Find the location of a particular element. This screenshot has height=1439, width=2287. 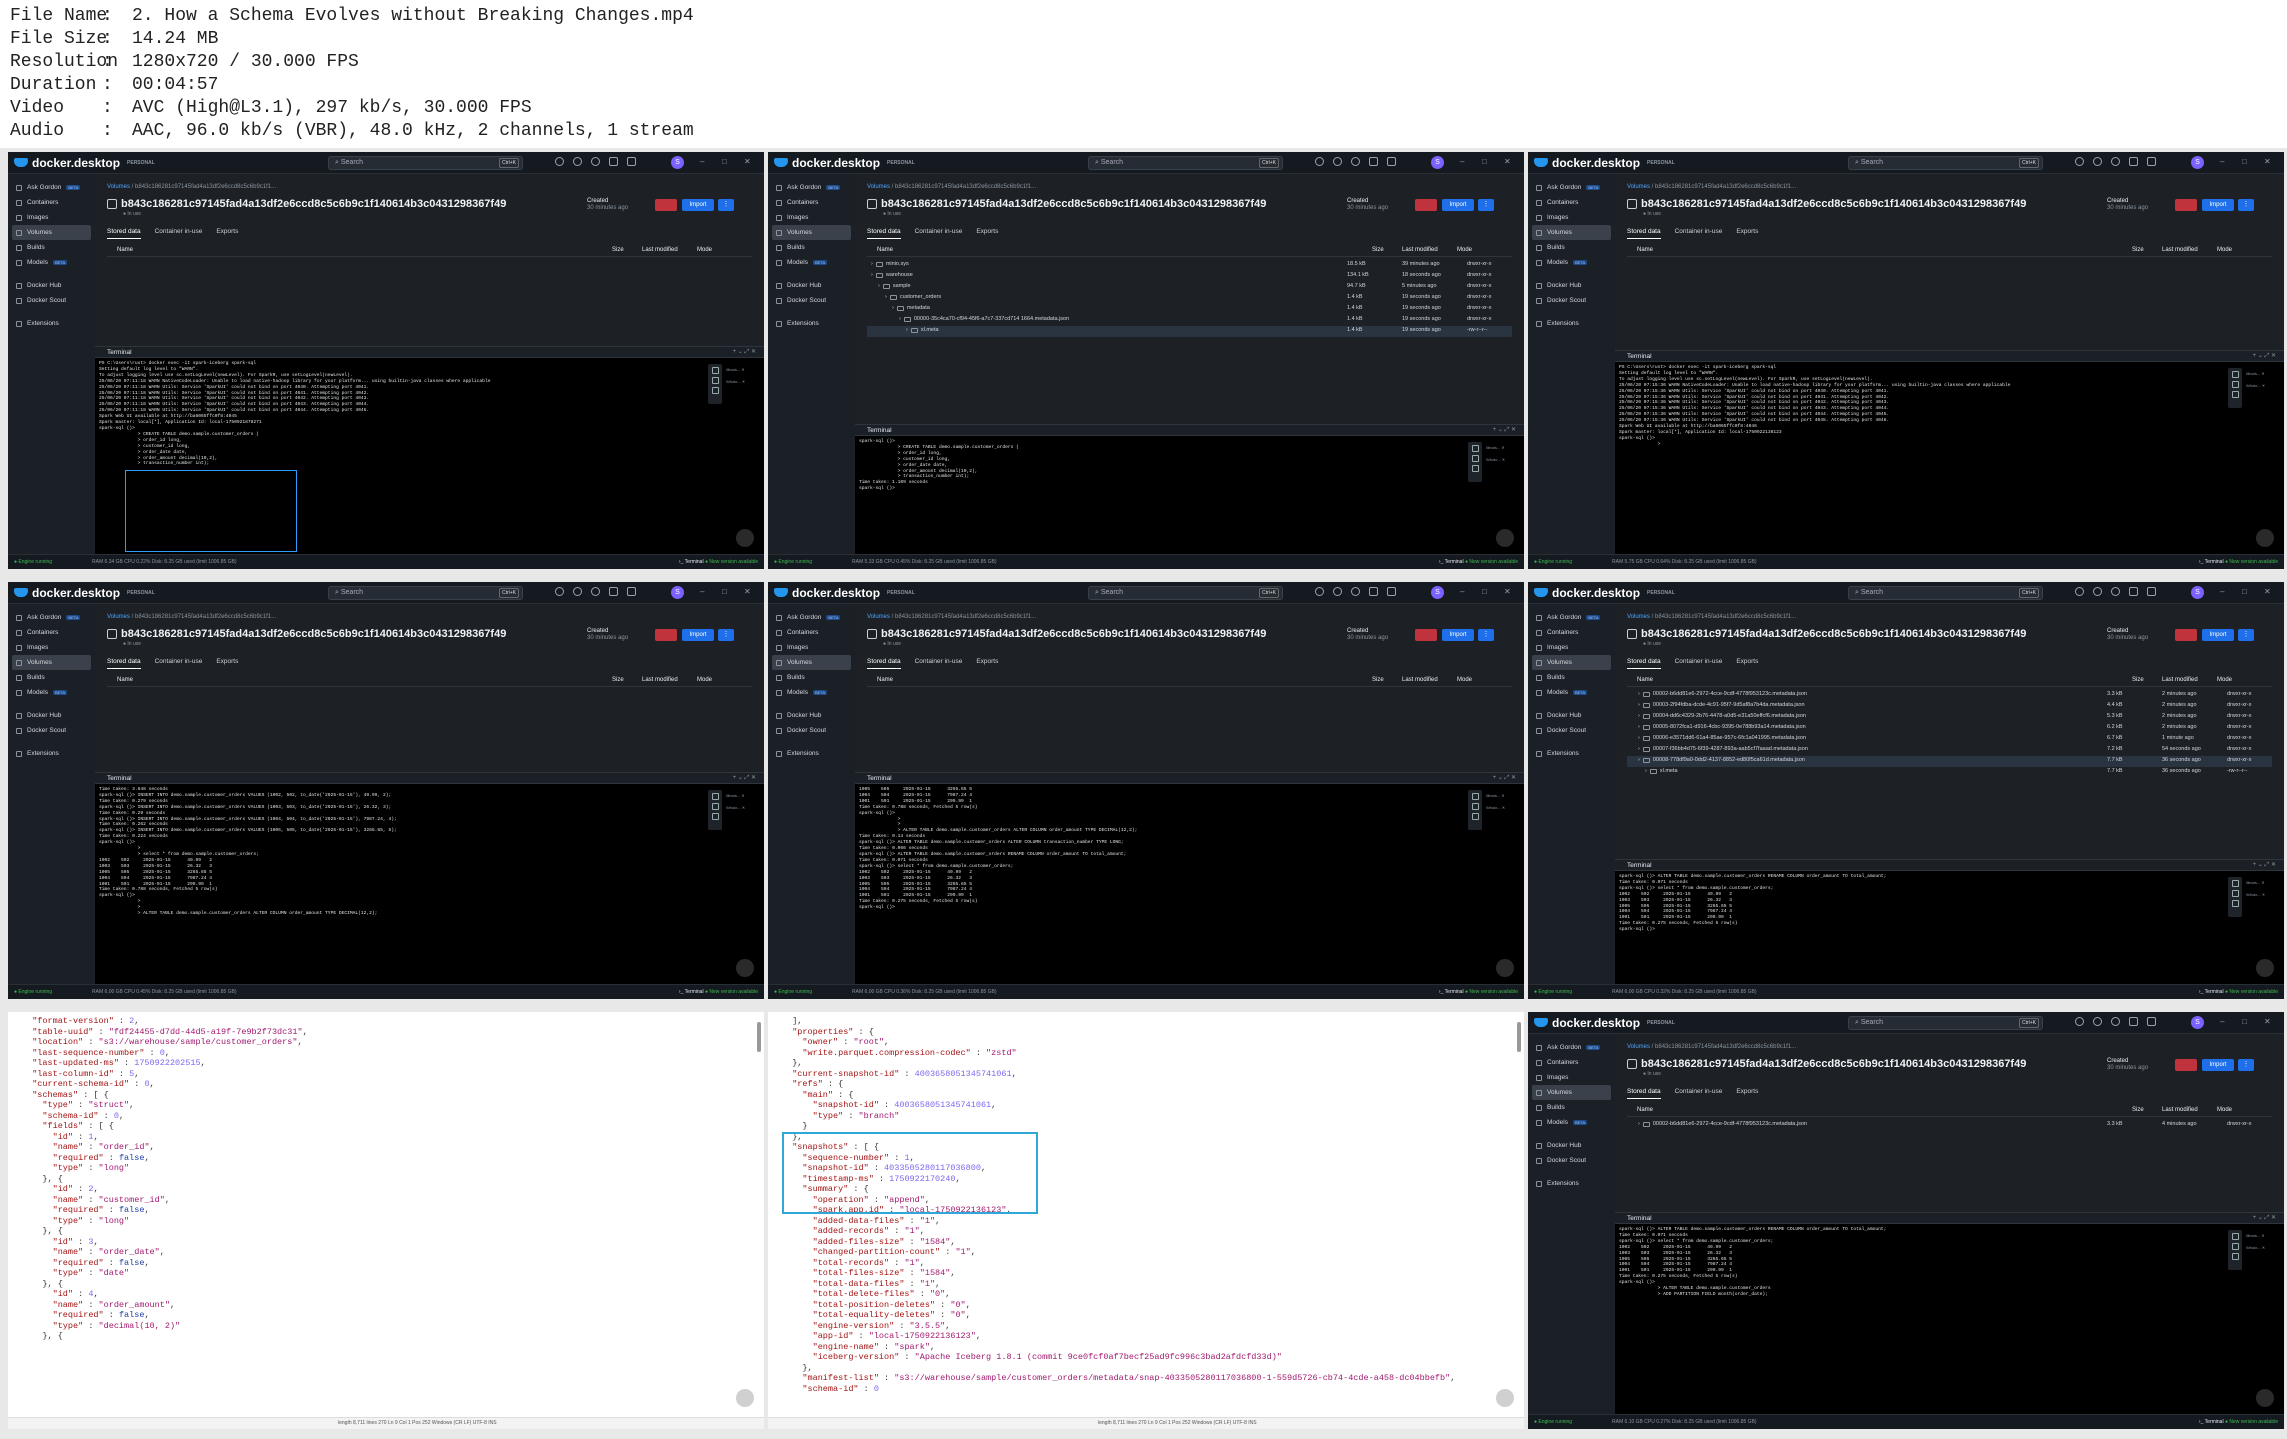

scrollbar is located at coordinates (1519, 1037).